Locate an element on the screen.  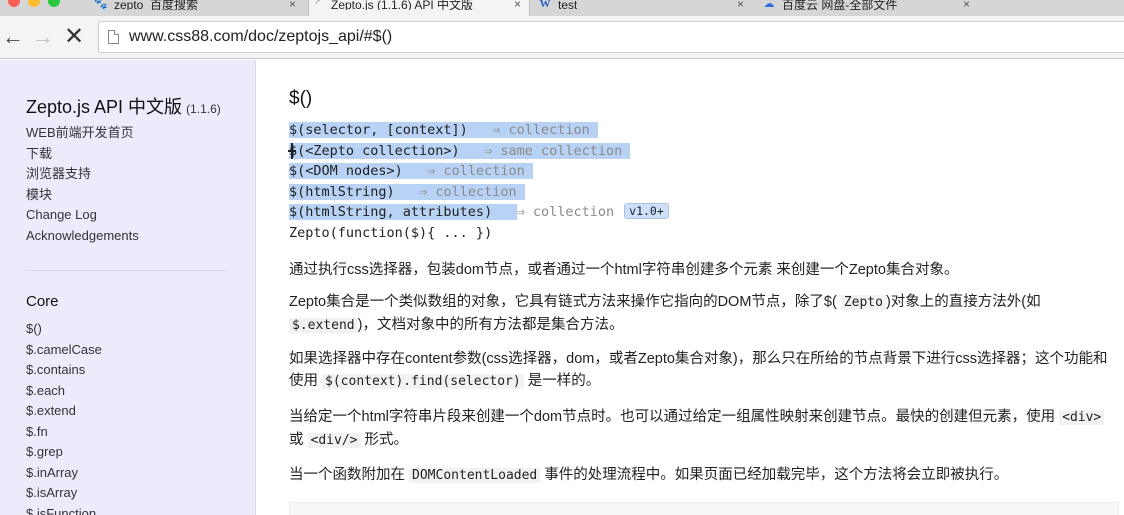
baidu-cloud-icon: ☁ is located at coordinates (769, 5).